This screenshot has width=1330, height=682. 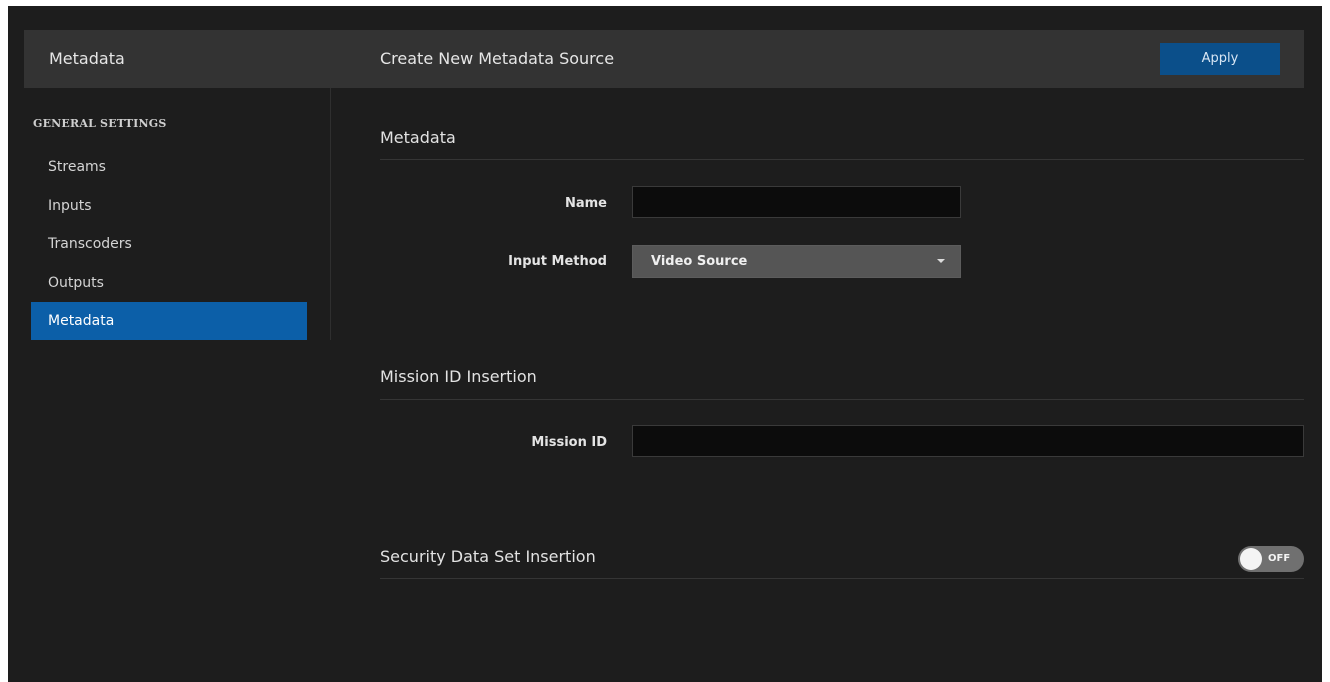 What do you see at coordinates (1251, 559) in the screenshot?
I see `toggle-knob` at bounding box center [1251, 559].